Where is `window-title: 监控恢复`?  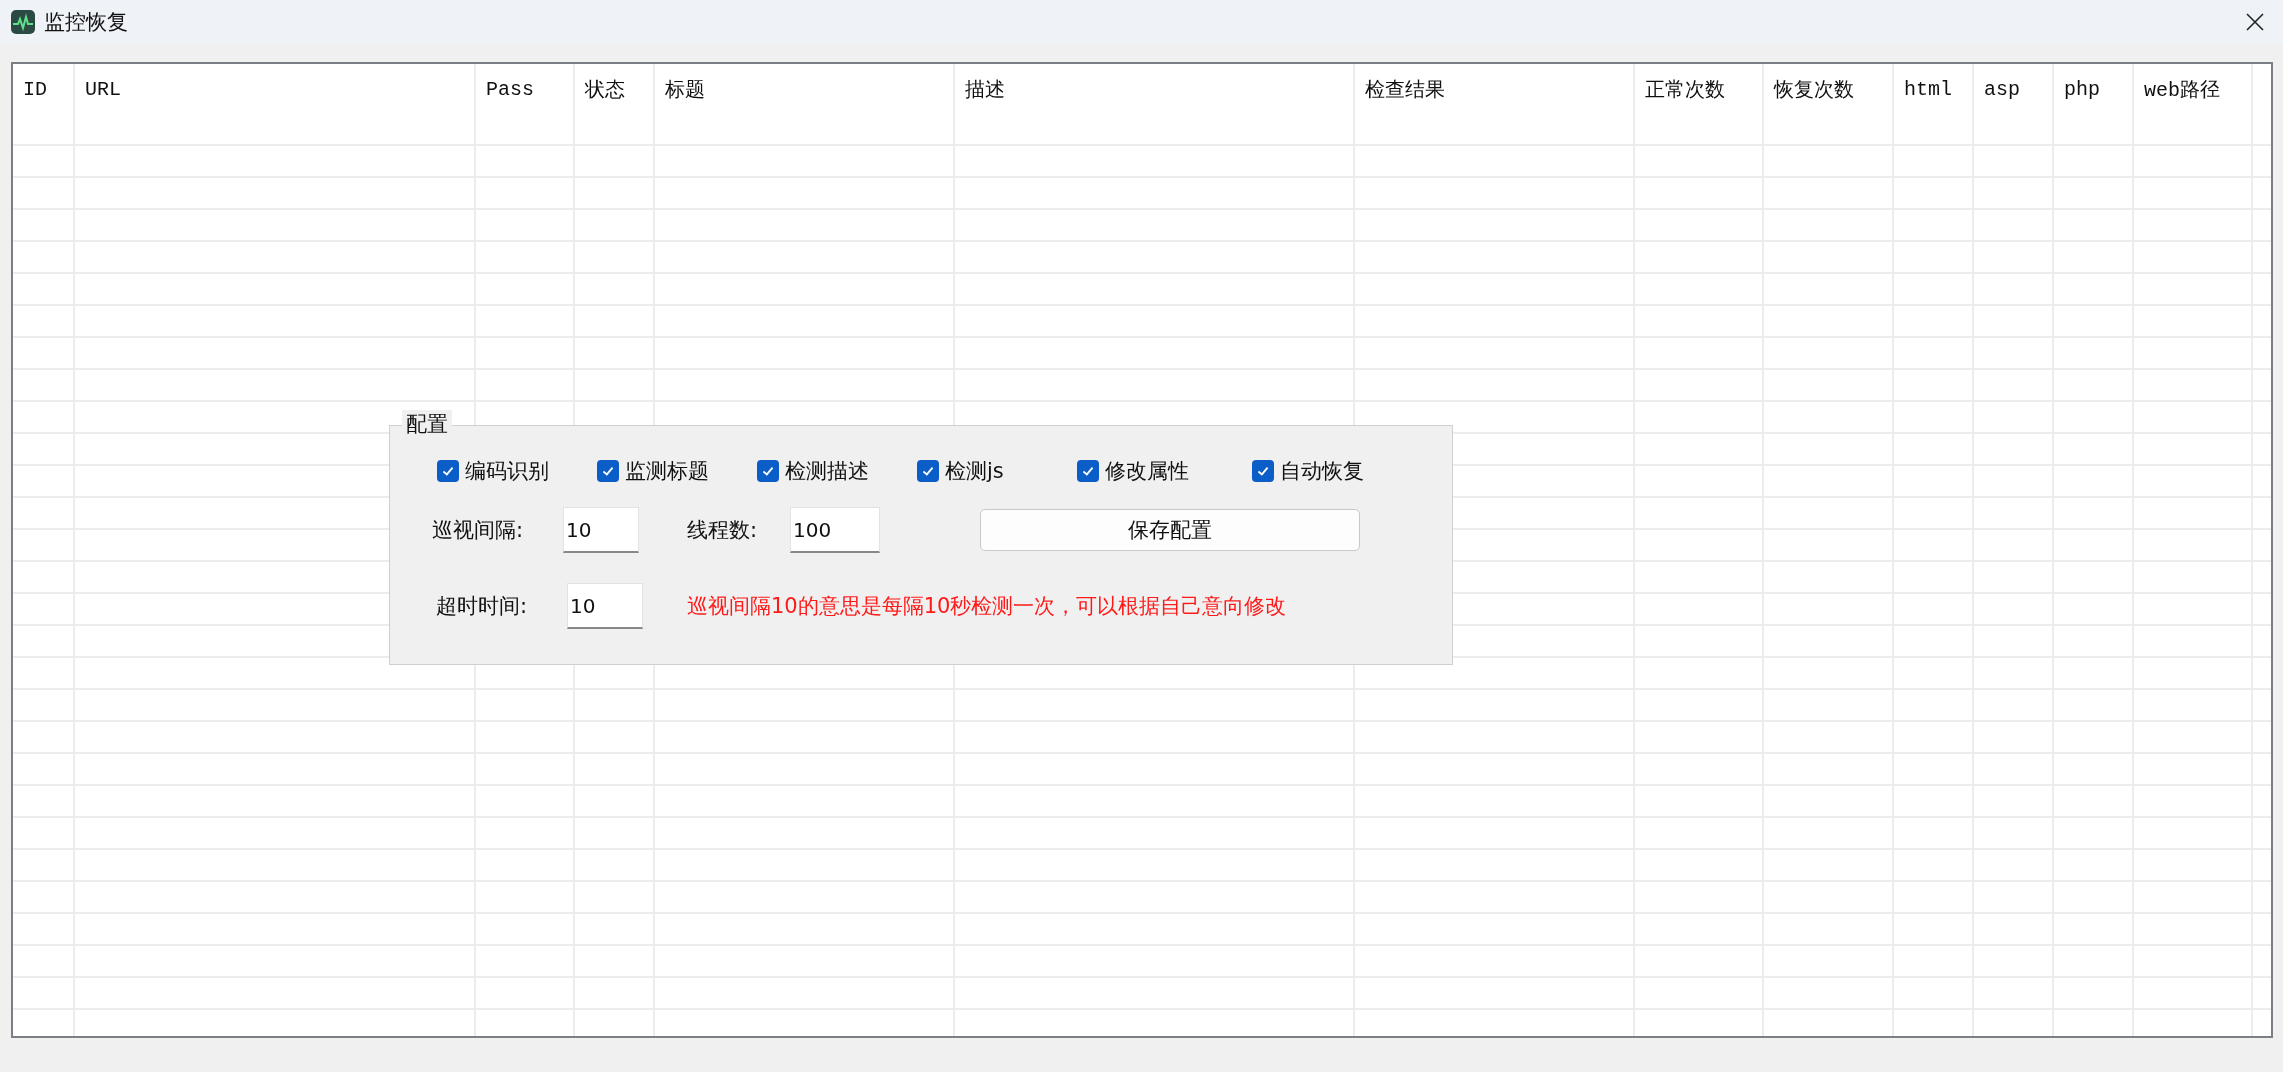
window-title: 监控恢复 is located at coordinates (86, 22).